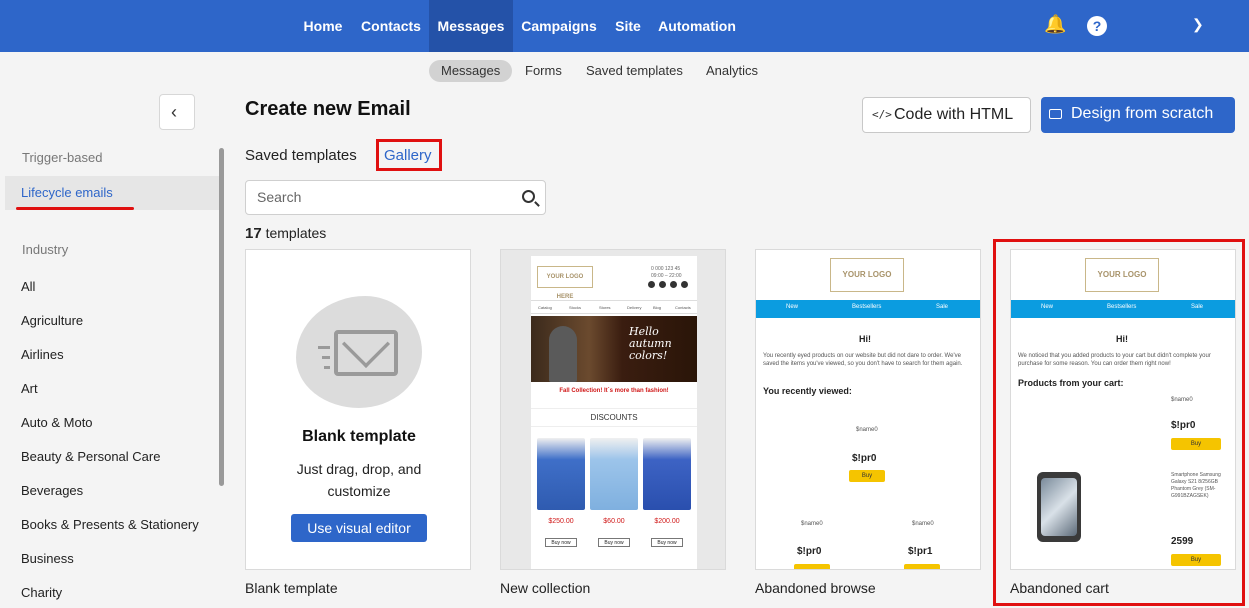 The width and height of the screenshot is (1249, 608). What do you see at coordinates (882, 114) in the screenshot?
I see `code-icon: </>` at bounding box center [882, 114].